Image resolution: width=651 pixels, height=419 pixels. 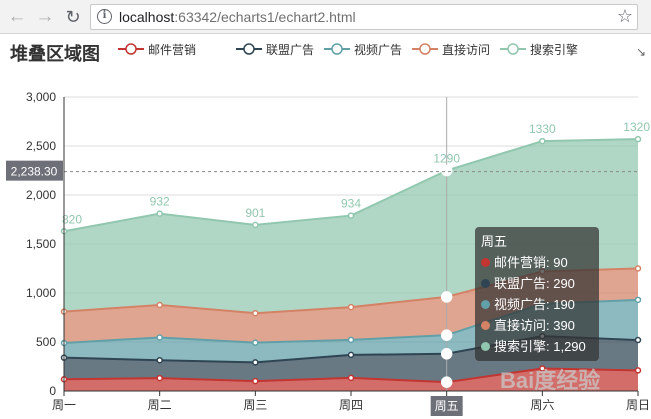 I want to click on axis-pointer-y-label: 2,238.30, so click(x=34, y=172).